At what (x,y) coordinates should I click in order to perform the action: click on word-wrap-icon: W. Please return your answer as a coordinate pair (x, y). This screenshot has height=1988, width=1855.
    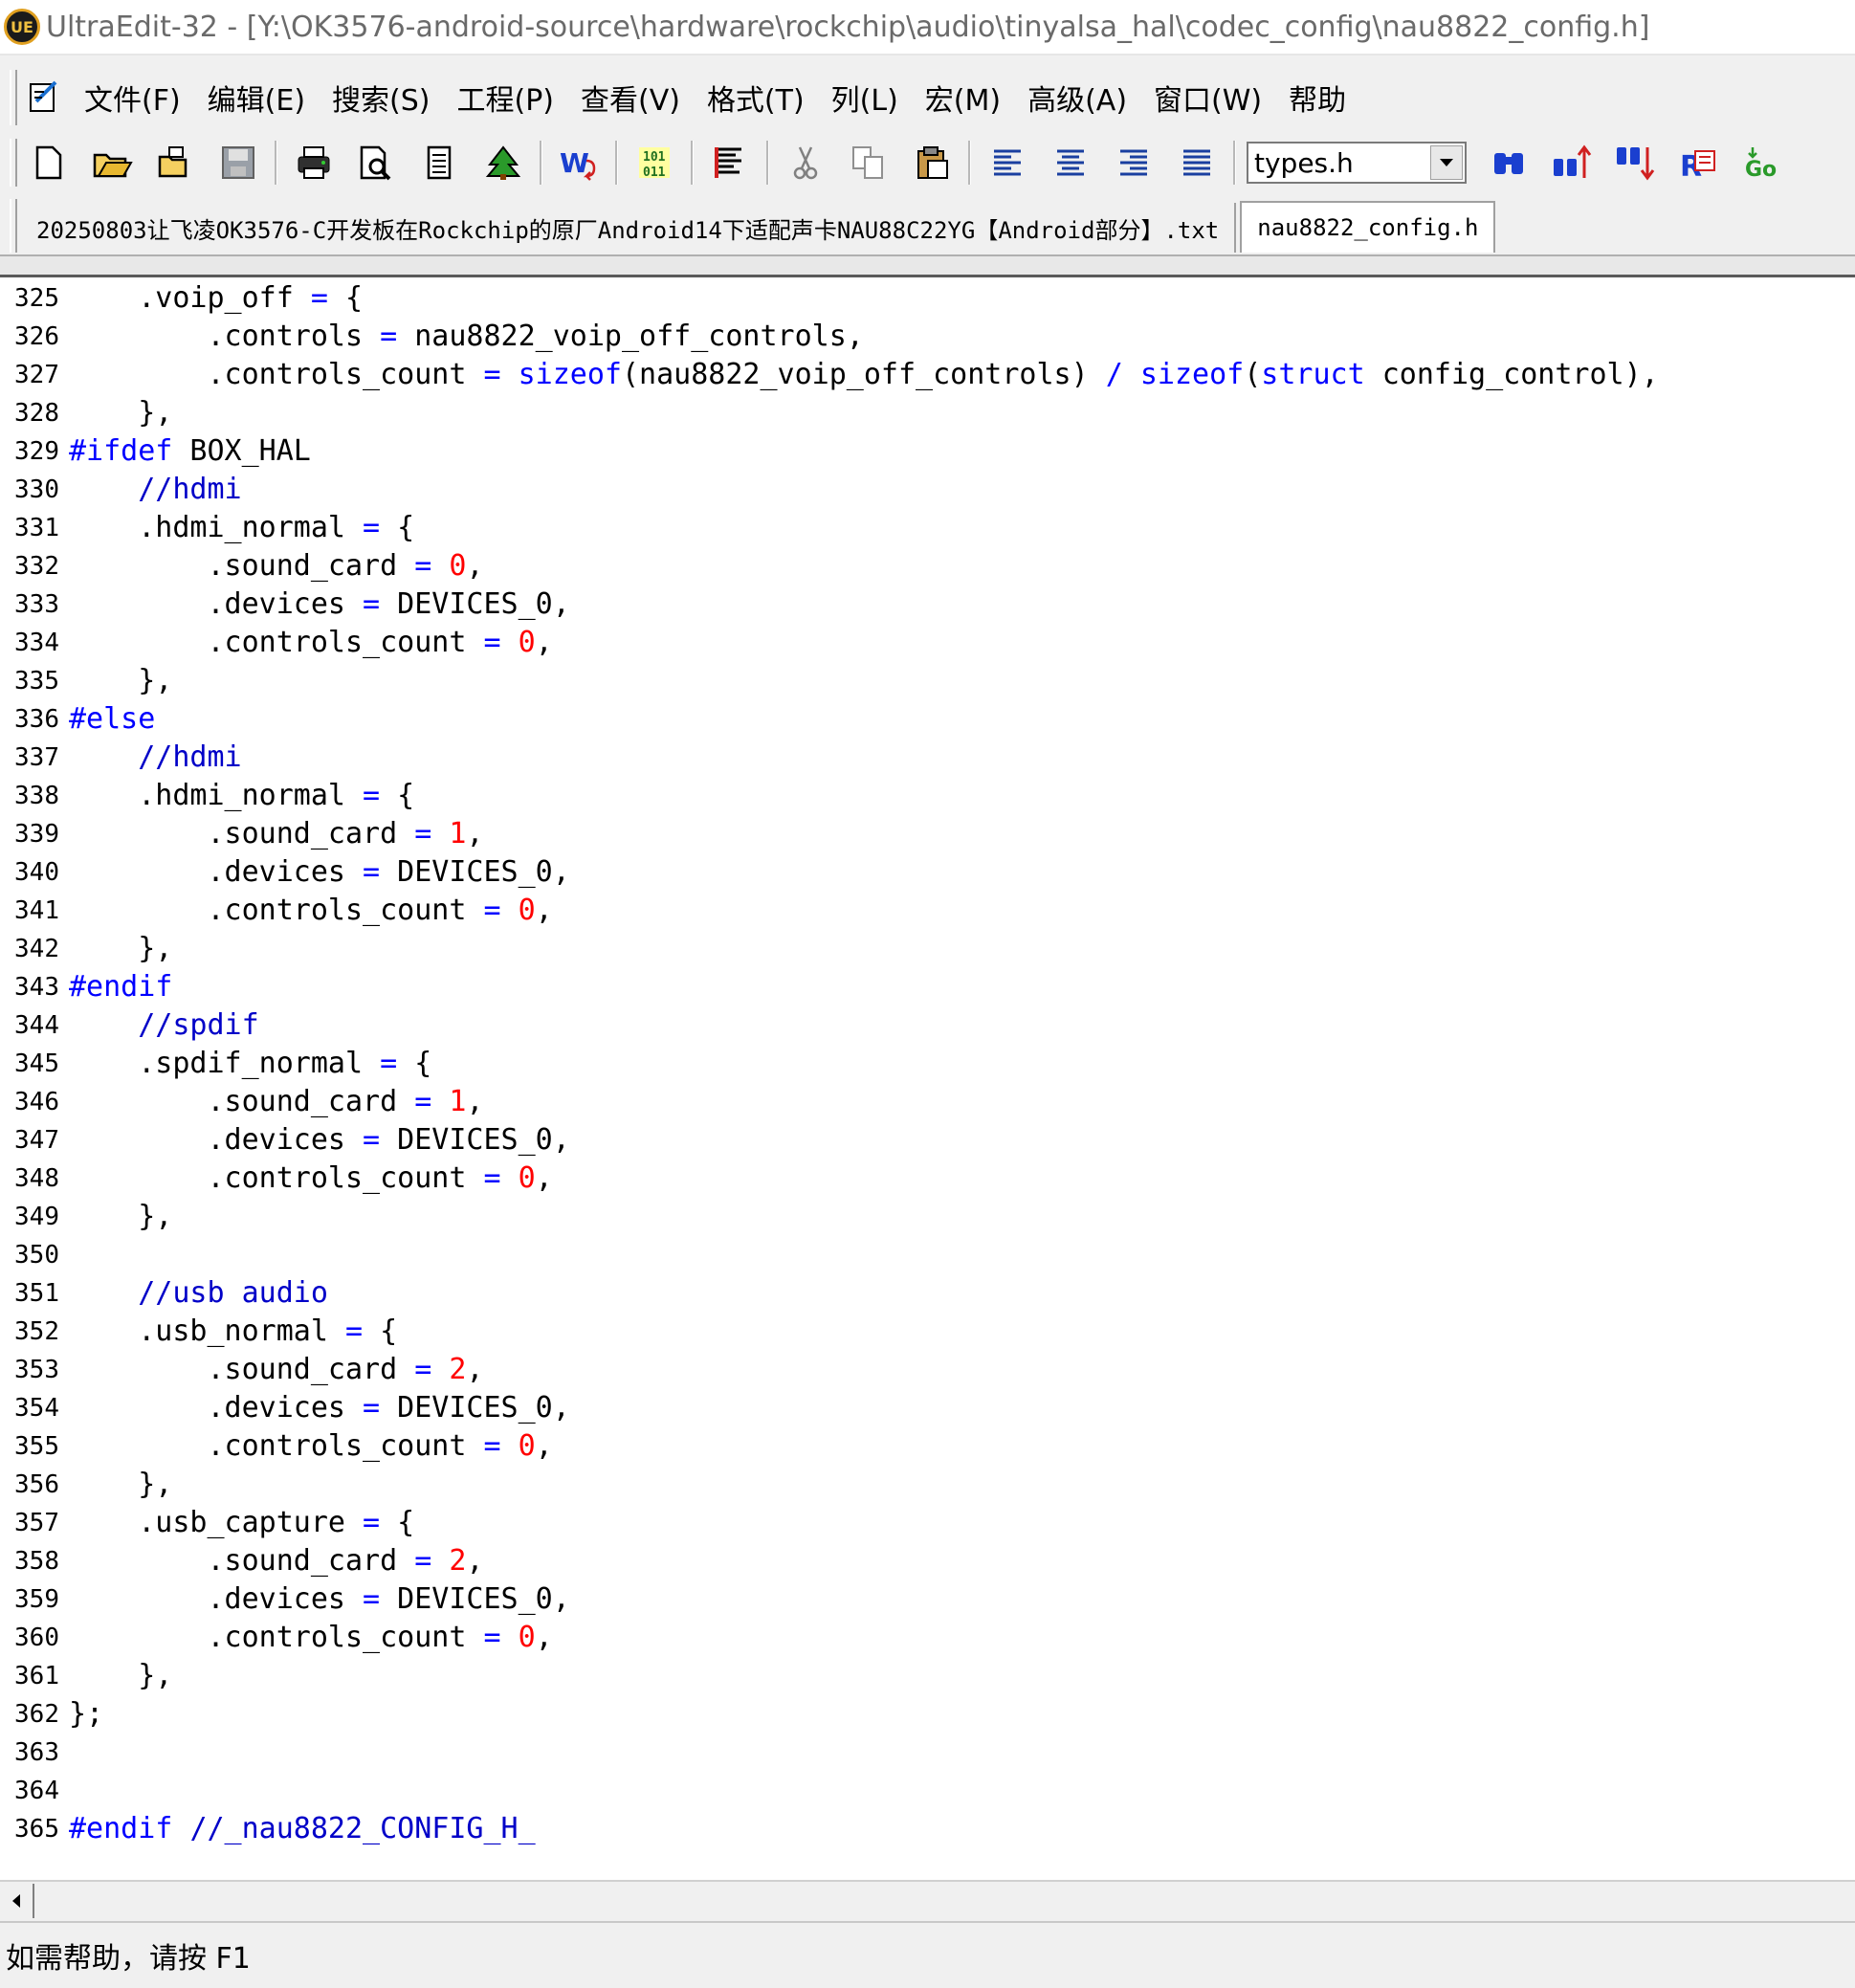
    Looking at the image, I should click on (579, 163).